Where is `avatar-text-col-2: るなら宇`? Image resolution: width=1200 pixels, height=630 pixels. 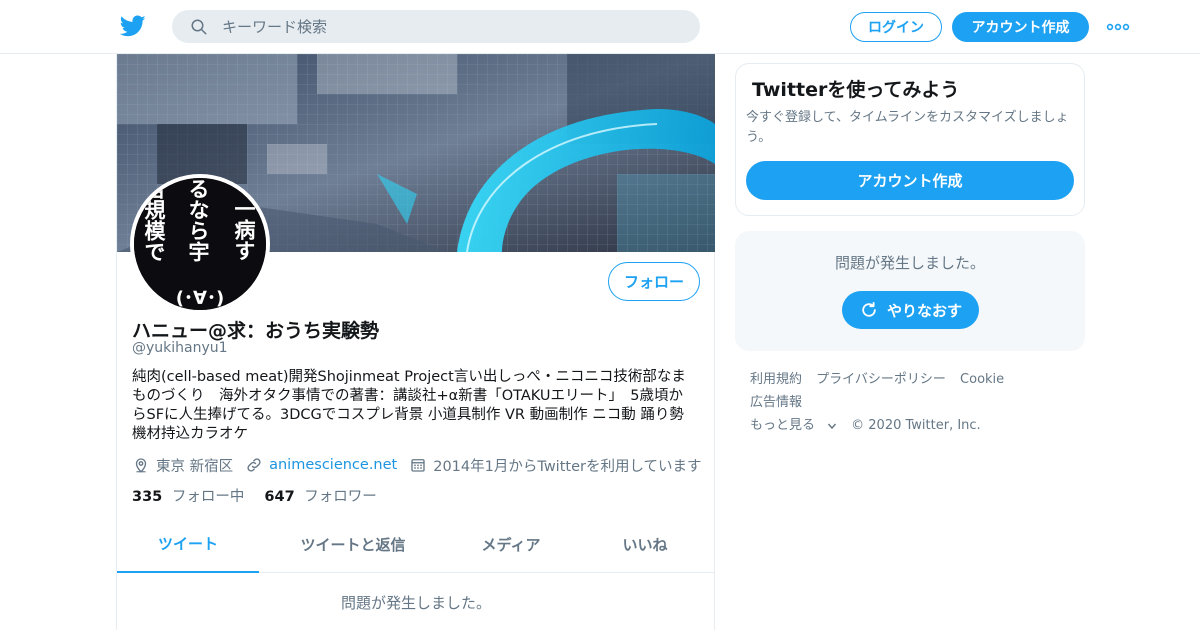 avatar-text-col-2: るなら宇 is located at coordinates (198, 220).